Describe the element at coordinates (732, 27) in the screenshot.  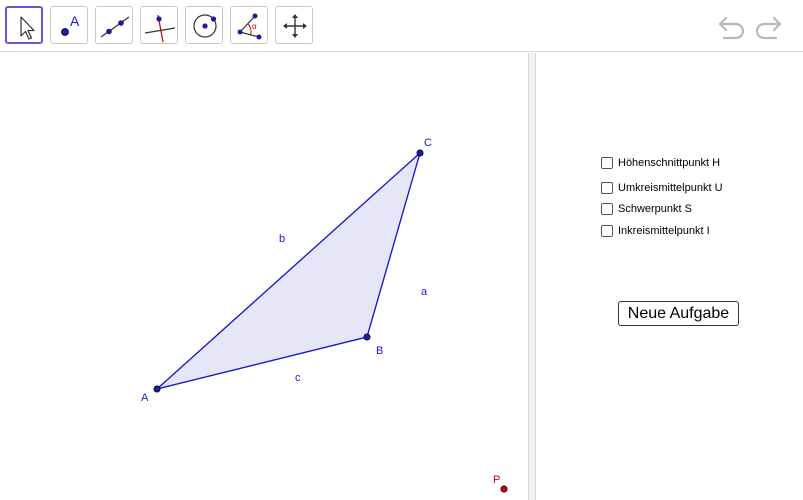
I see `undo-icon` at that location.